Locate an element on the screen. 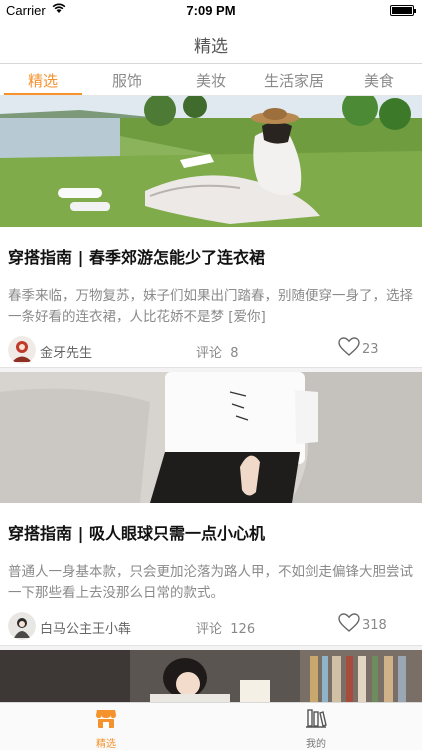  status-bar: Carrier 7:09 PM is located at coordinates (211, 11).